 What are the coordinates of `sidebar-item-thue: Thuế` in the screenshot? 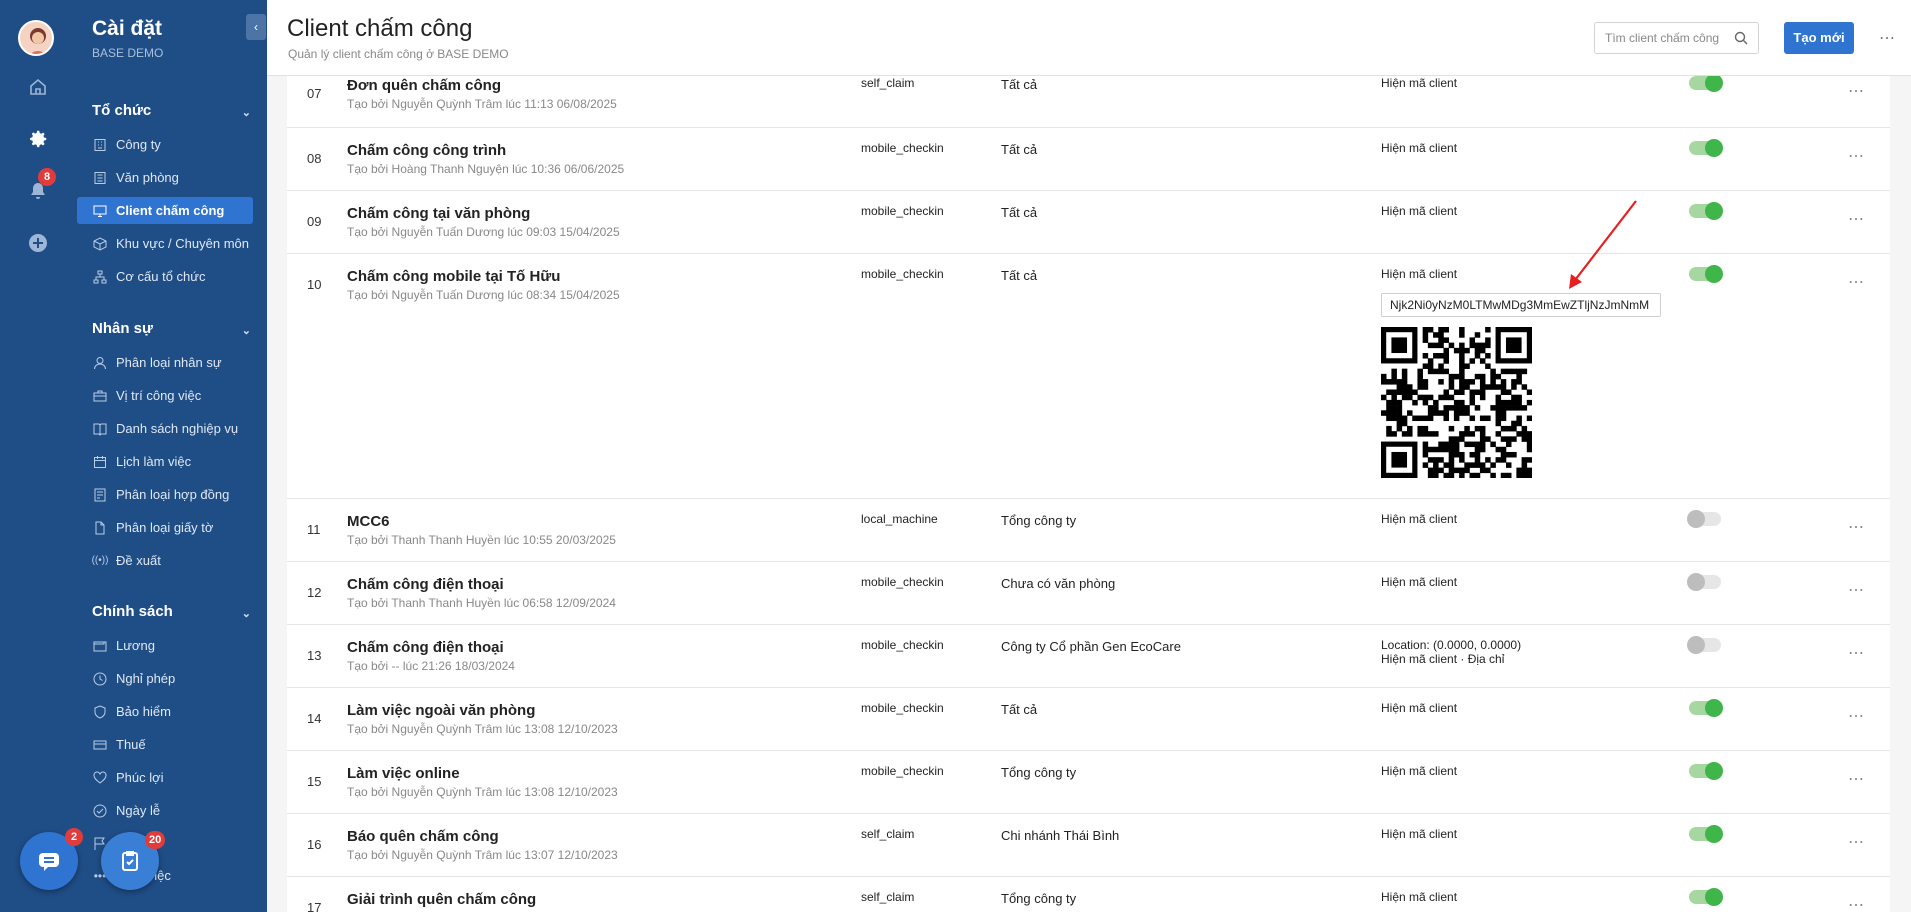 It's located at (165, 744).